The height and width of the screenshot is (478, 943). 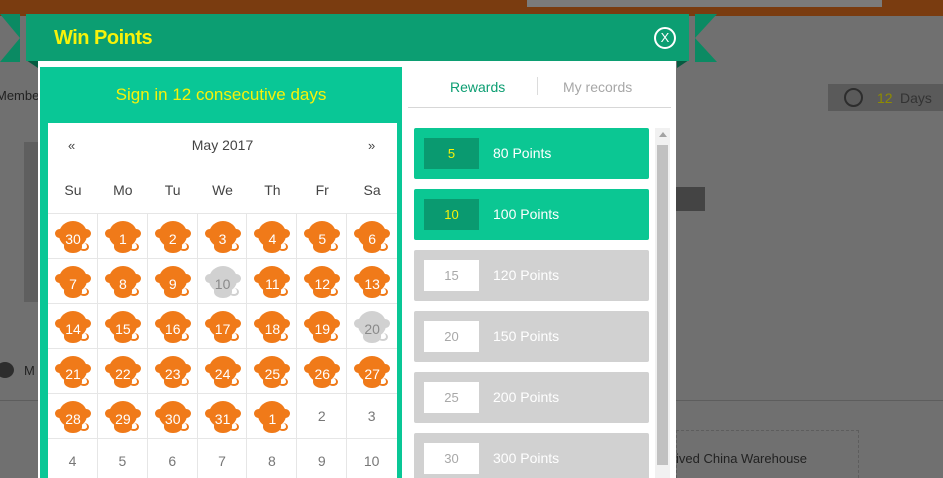 I want to click on reward-item: 10 100 Points, so click(x=531, y=214).